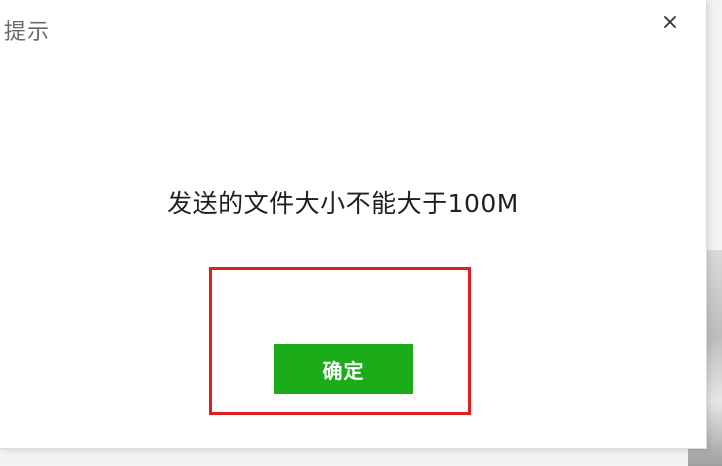 This screenshot has height=466, width=722. Describe the element at coordinates (343, 203) in the screenshot. I see `dialog-message: 发送的文件大小不能大于100M` at that location.